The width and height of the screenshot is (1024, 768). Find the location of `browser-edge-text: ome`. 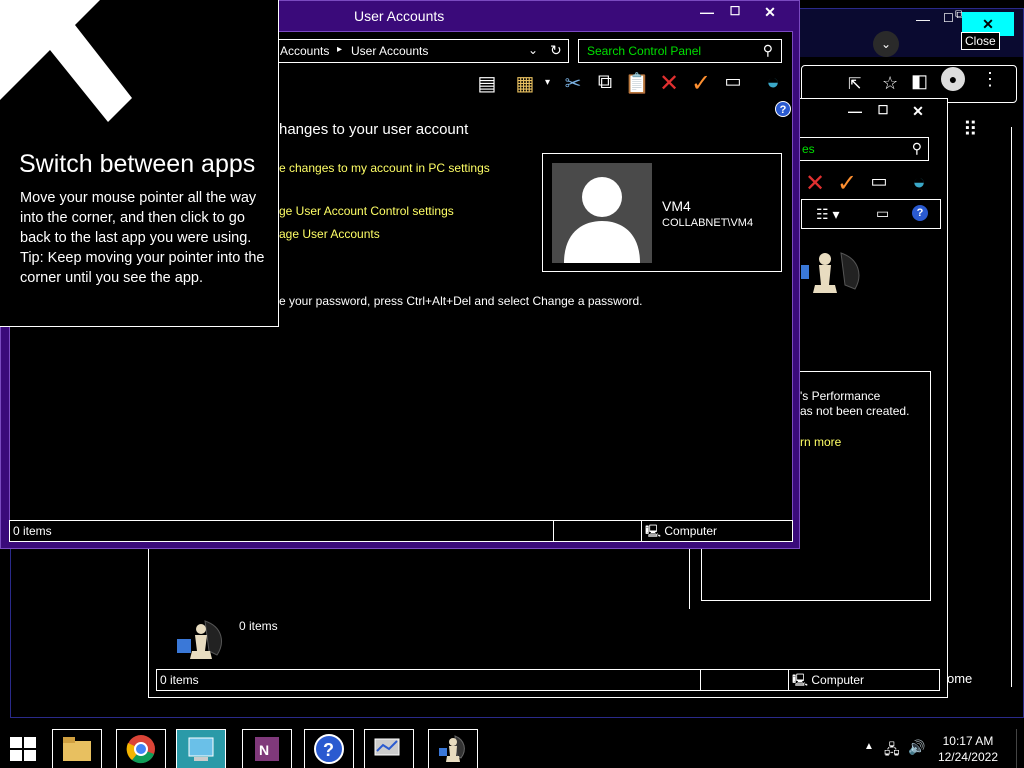

browser-edge-text: ome is located at coordinates (960, 678).